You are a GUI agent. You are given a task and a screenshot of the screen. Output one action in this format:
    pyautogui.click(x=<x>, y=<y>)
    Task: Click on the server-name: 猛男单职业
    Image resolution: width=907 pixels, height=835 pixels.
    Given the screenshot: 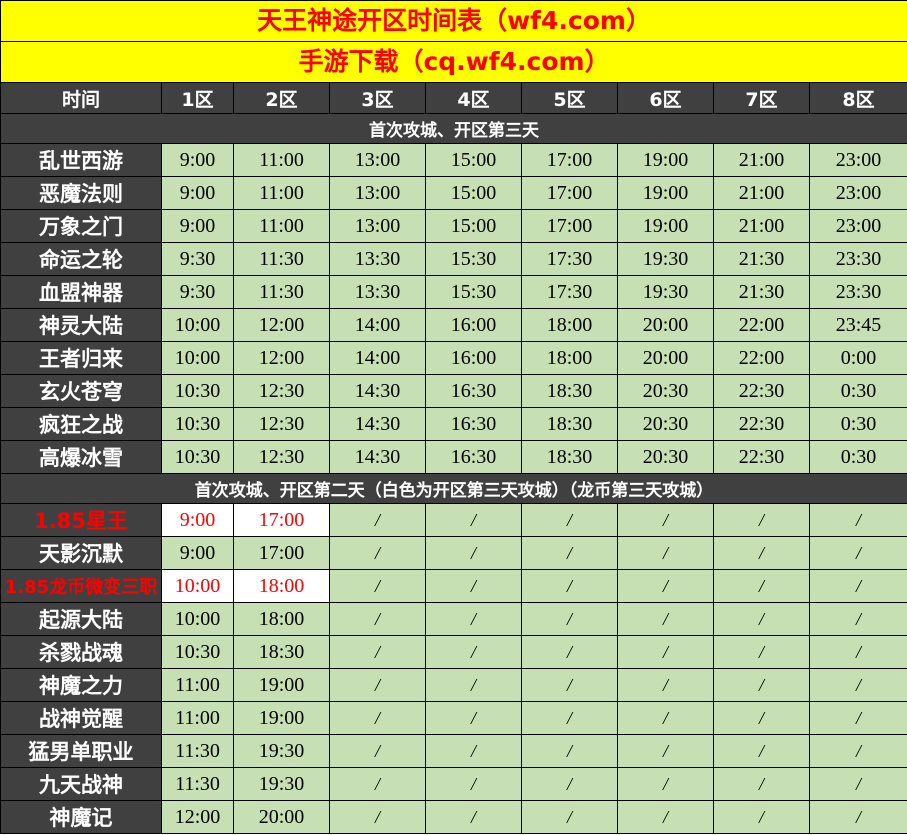 What is the action you would take?
    pyautogui.click(x=81, y=751)
    